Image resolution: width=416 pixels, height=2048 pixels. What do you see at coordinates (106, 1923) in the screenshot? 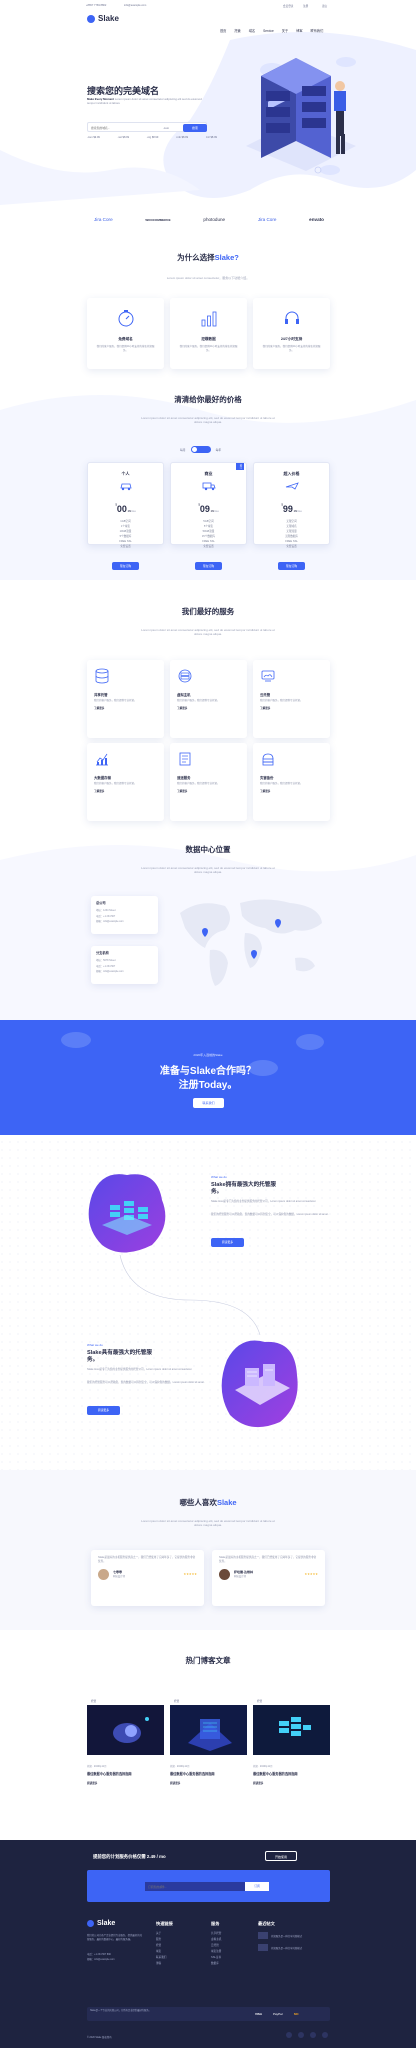
I see `footer-brand-name: Slake` at bounding box center [106, 1923].